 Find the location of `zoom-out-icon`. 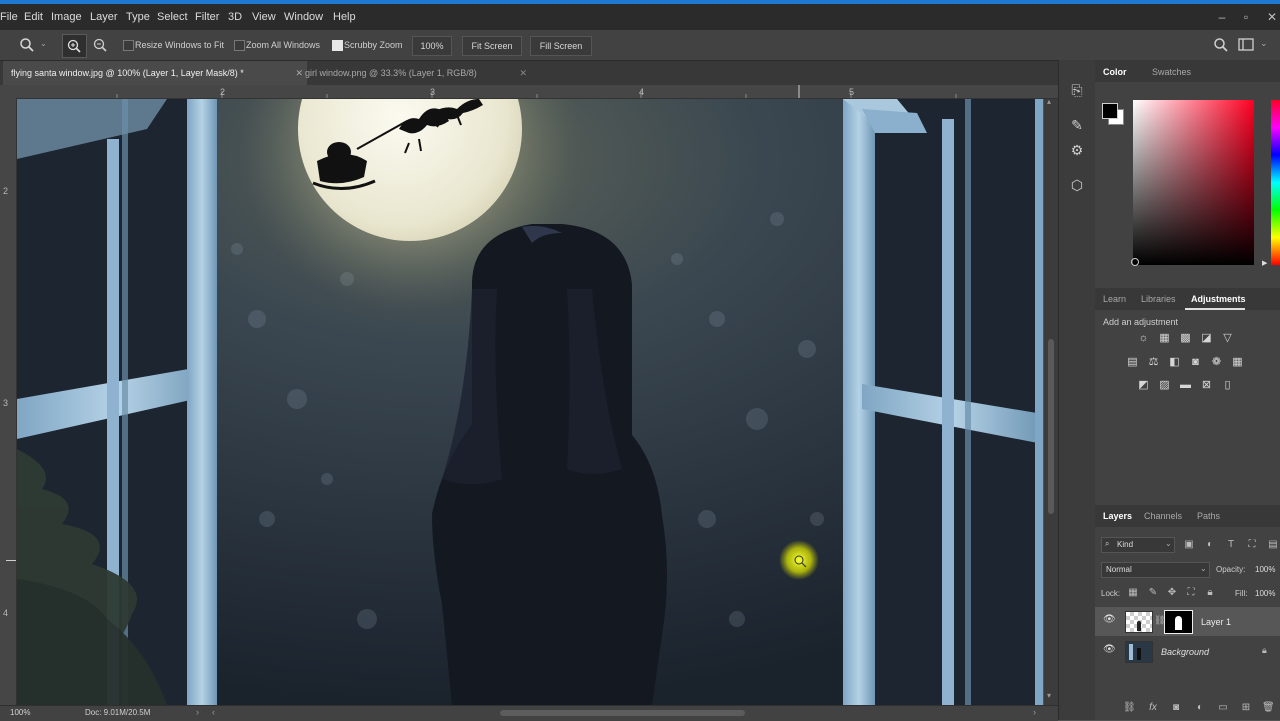

zoom-out-icon is located at coordinates (100, 45).